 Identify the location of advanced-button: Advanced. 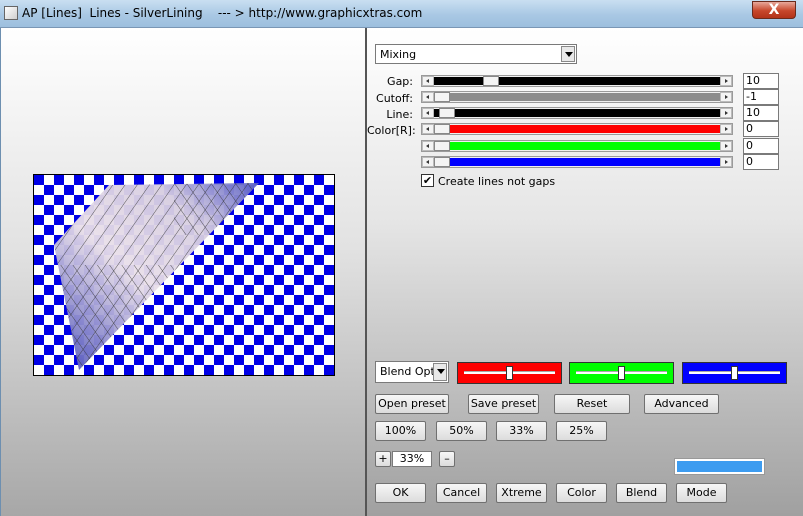
(681, 404).